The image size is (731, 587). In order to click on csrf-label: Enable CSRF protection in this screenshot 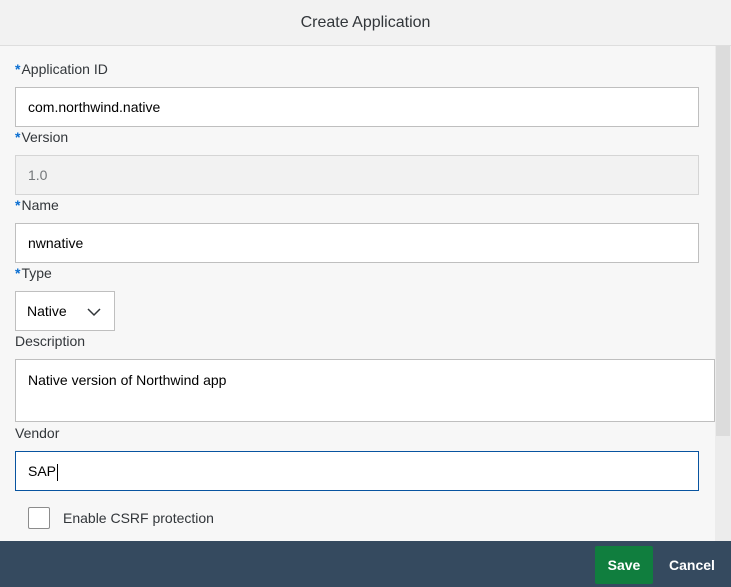, I will do `click(138, 518)`.